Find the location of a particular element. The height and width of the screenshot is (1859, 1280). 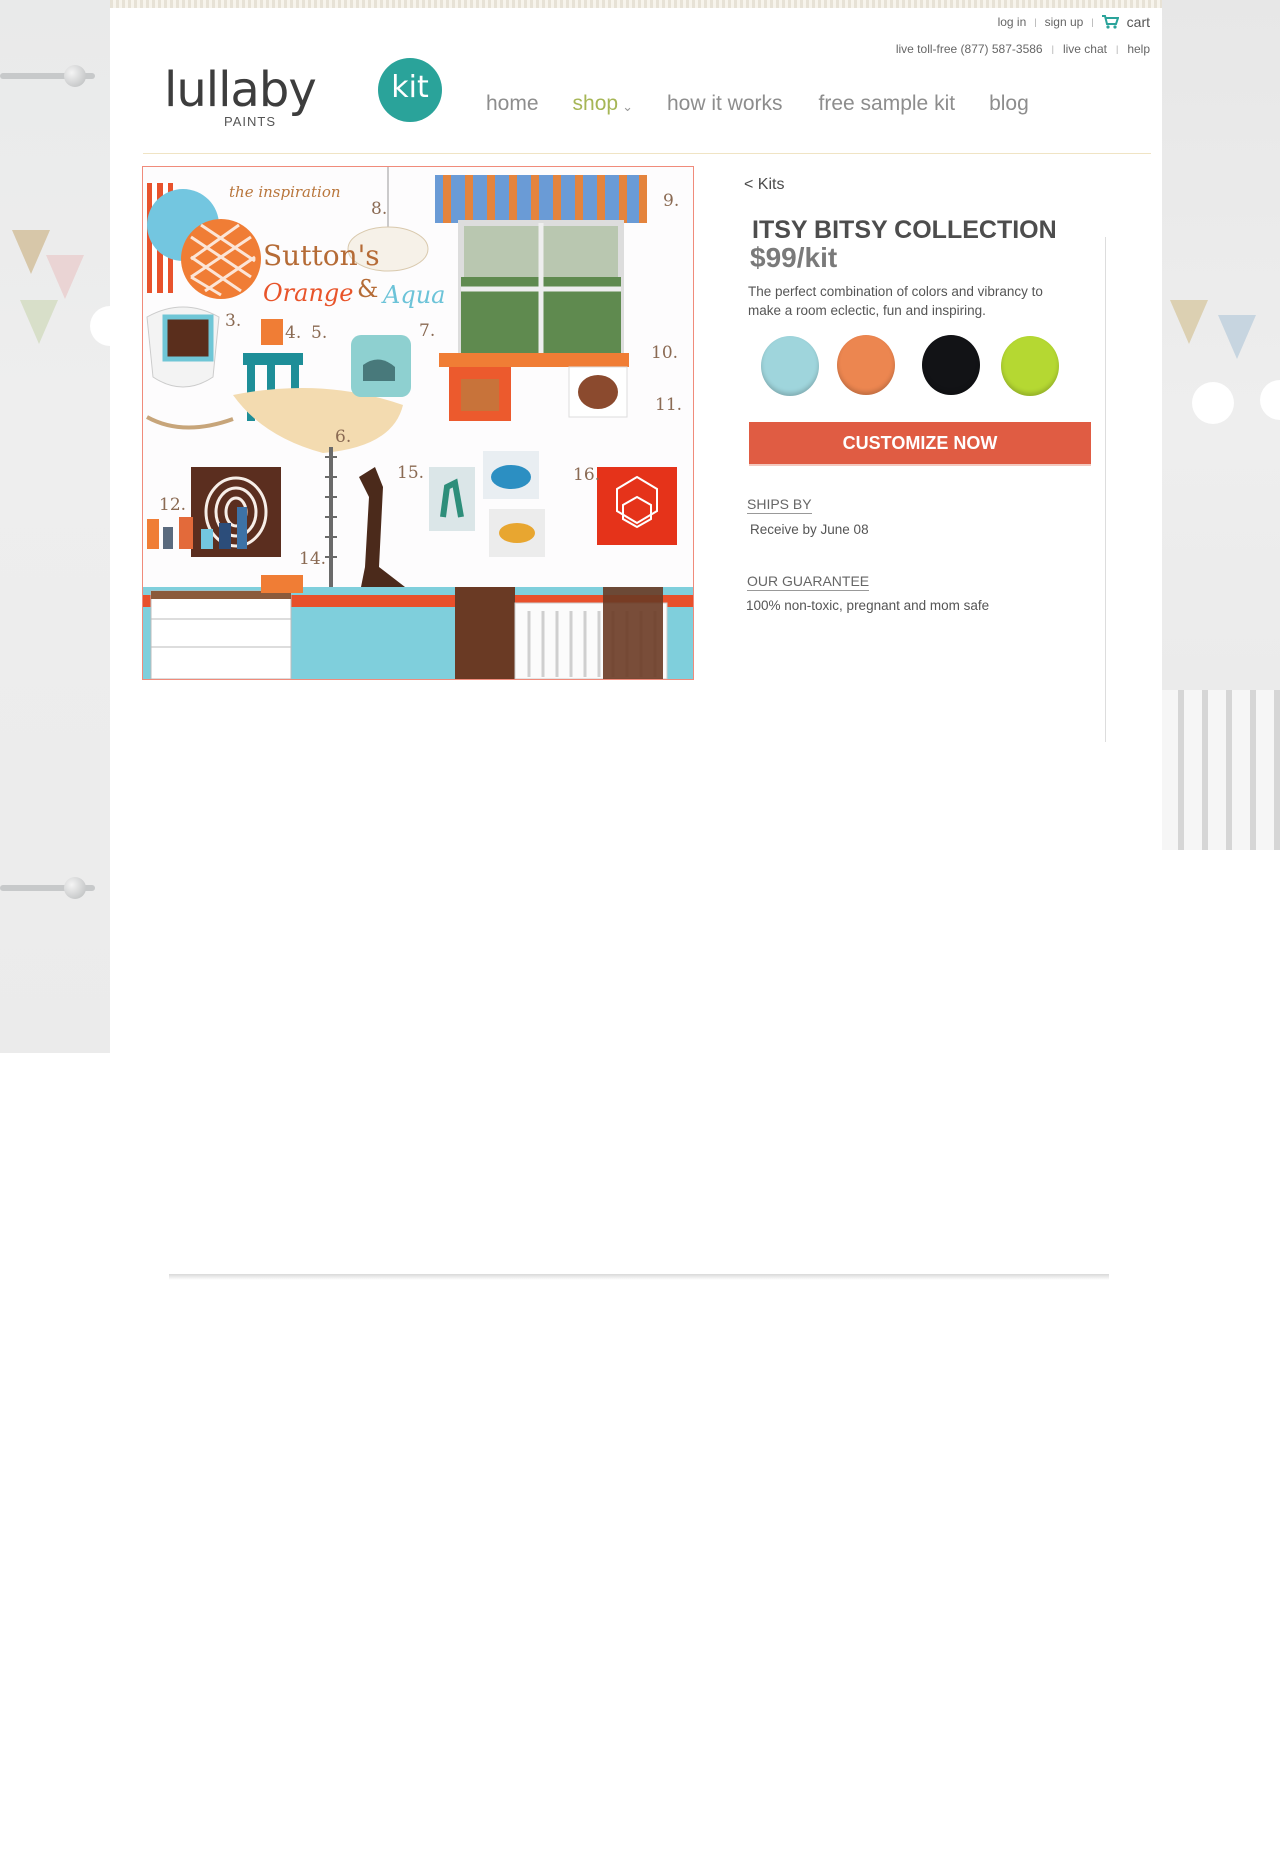

log-in-link: log in is located at coordinates (1012, 22).